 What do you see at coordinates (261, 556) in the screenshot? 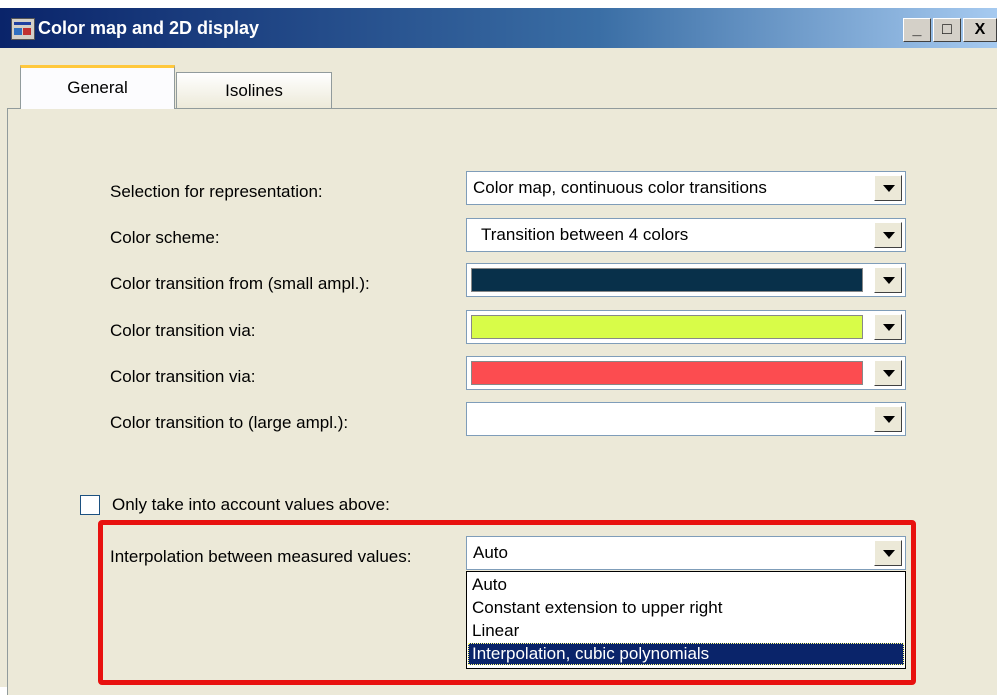
I see `interpolation-label: Interpolation between measured values:` at bounding box center [261, 556].